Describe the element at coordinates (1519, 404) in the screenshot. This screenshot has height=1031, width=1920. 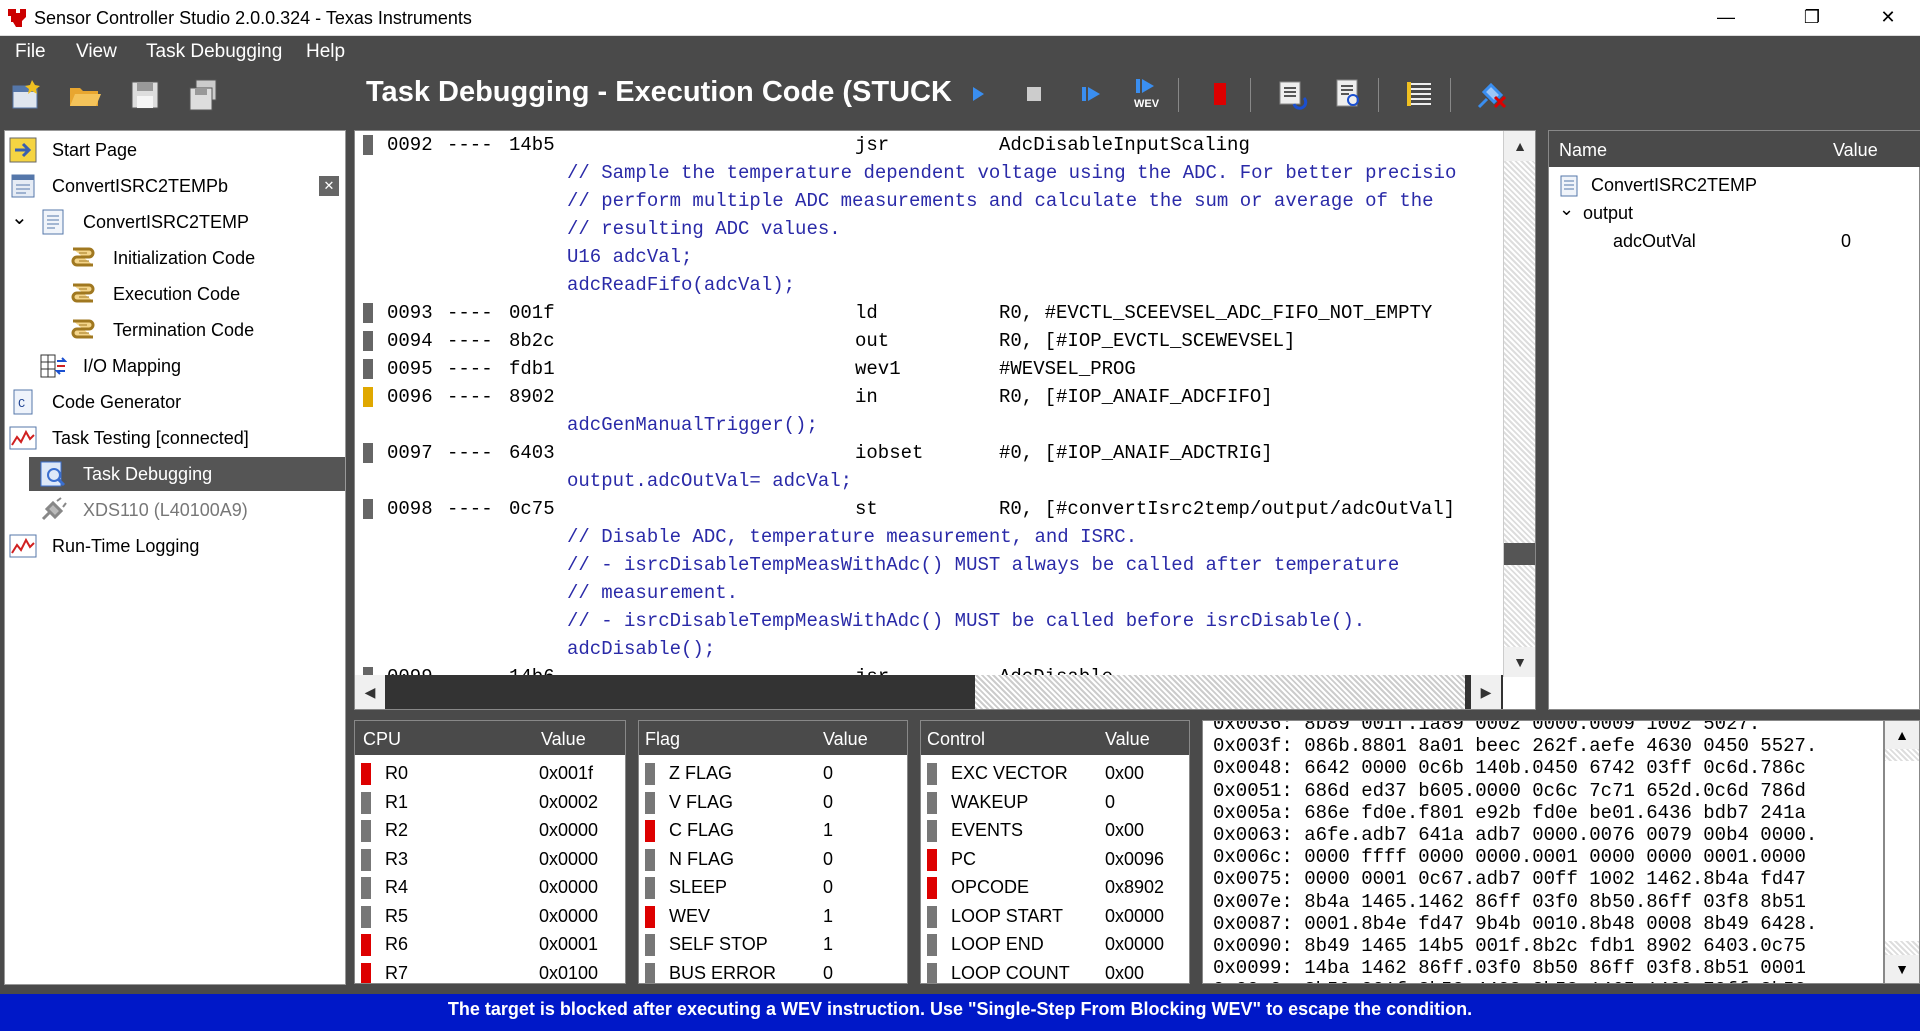
I see `code-vertical-scrollbar: ▲ ▼` at that location.